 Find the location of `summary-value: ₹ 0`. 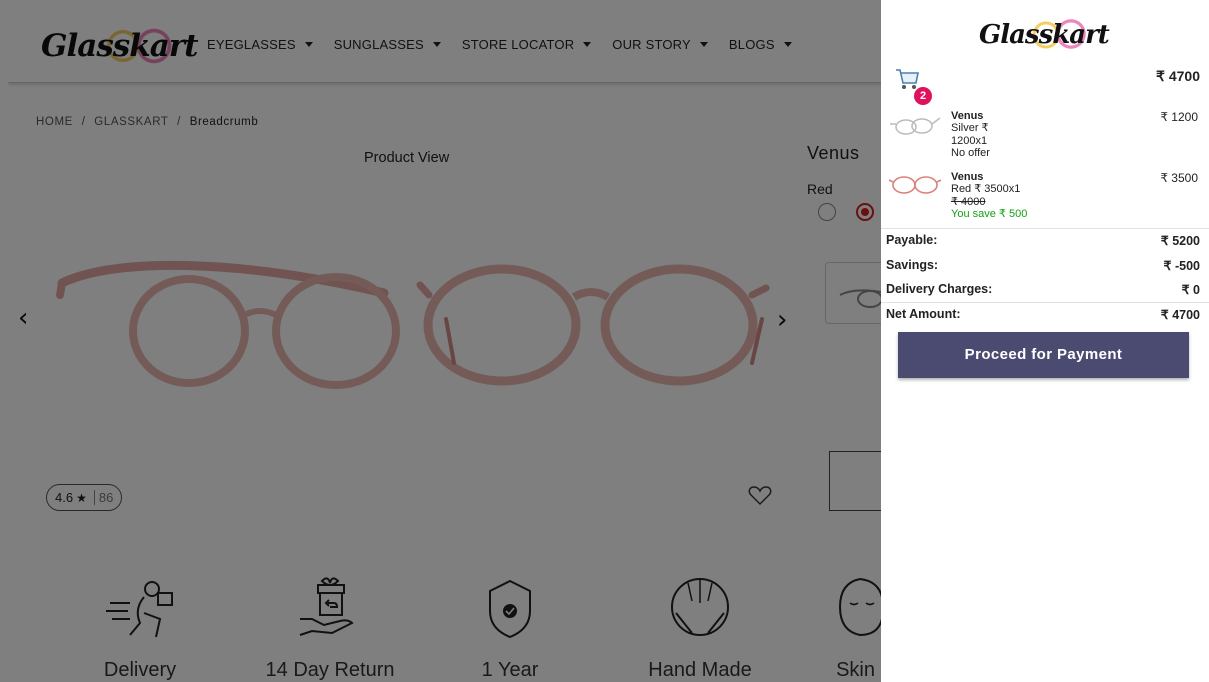

summary-value: ₹ 0 is located at coordinates (1190, 290).